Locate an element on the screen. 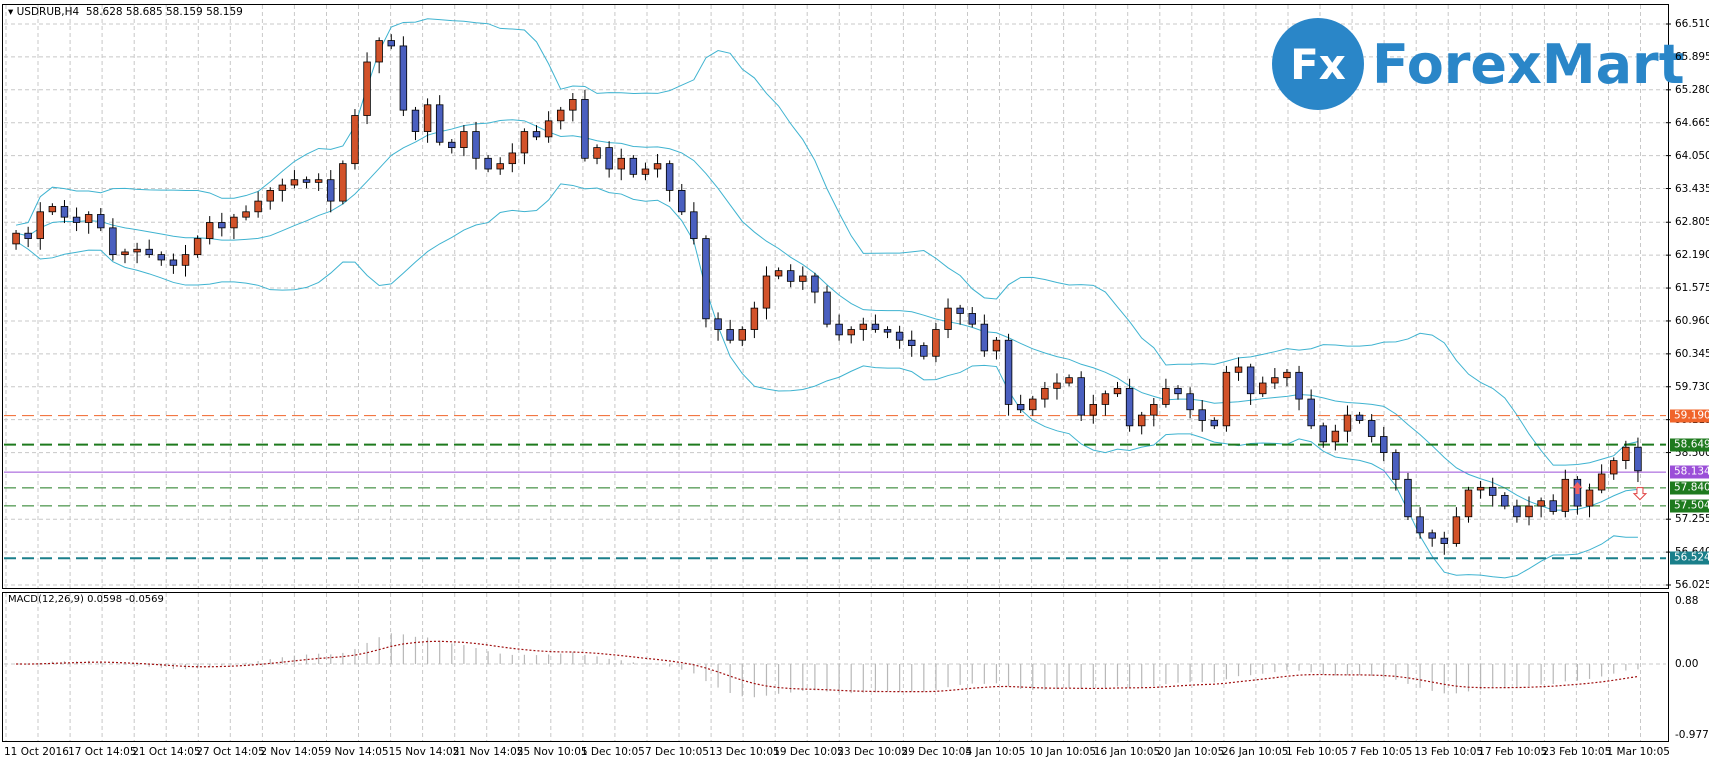 The image size is (1709, 762). time-axis-label: 13 Feb 10:05 is located at coordinates (1449, 752).